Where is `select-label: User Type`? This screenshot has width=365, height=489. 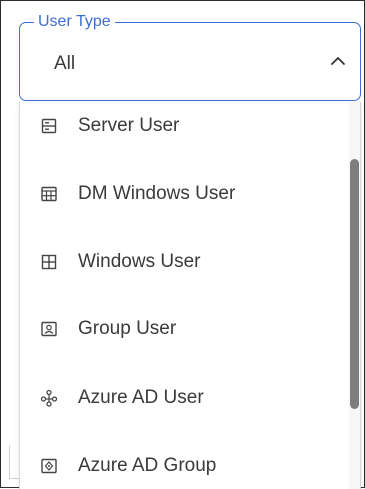
select-label: User Type is located at coordinates (74, 22).